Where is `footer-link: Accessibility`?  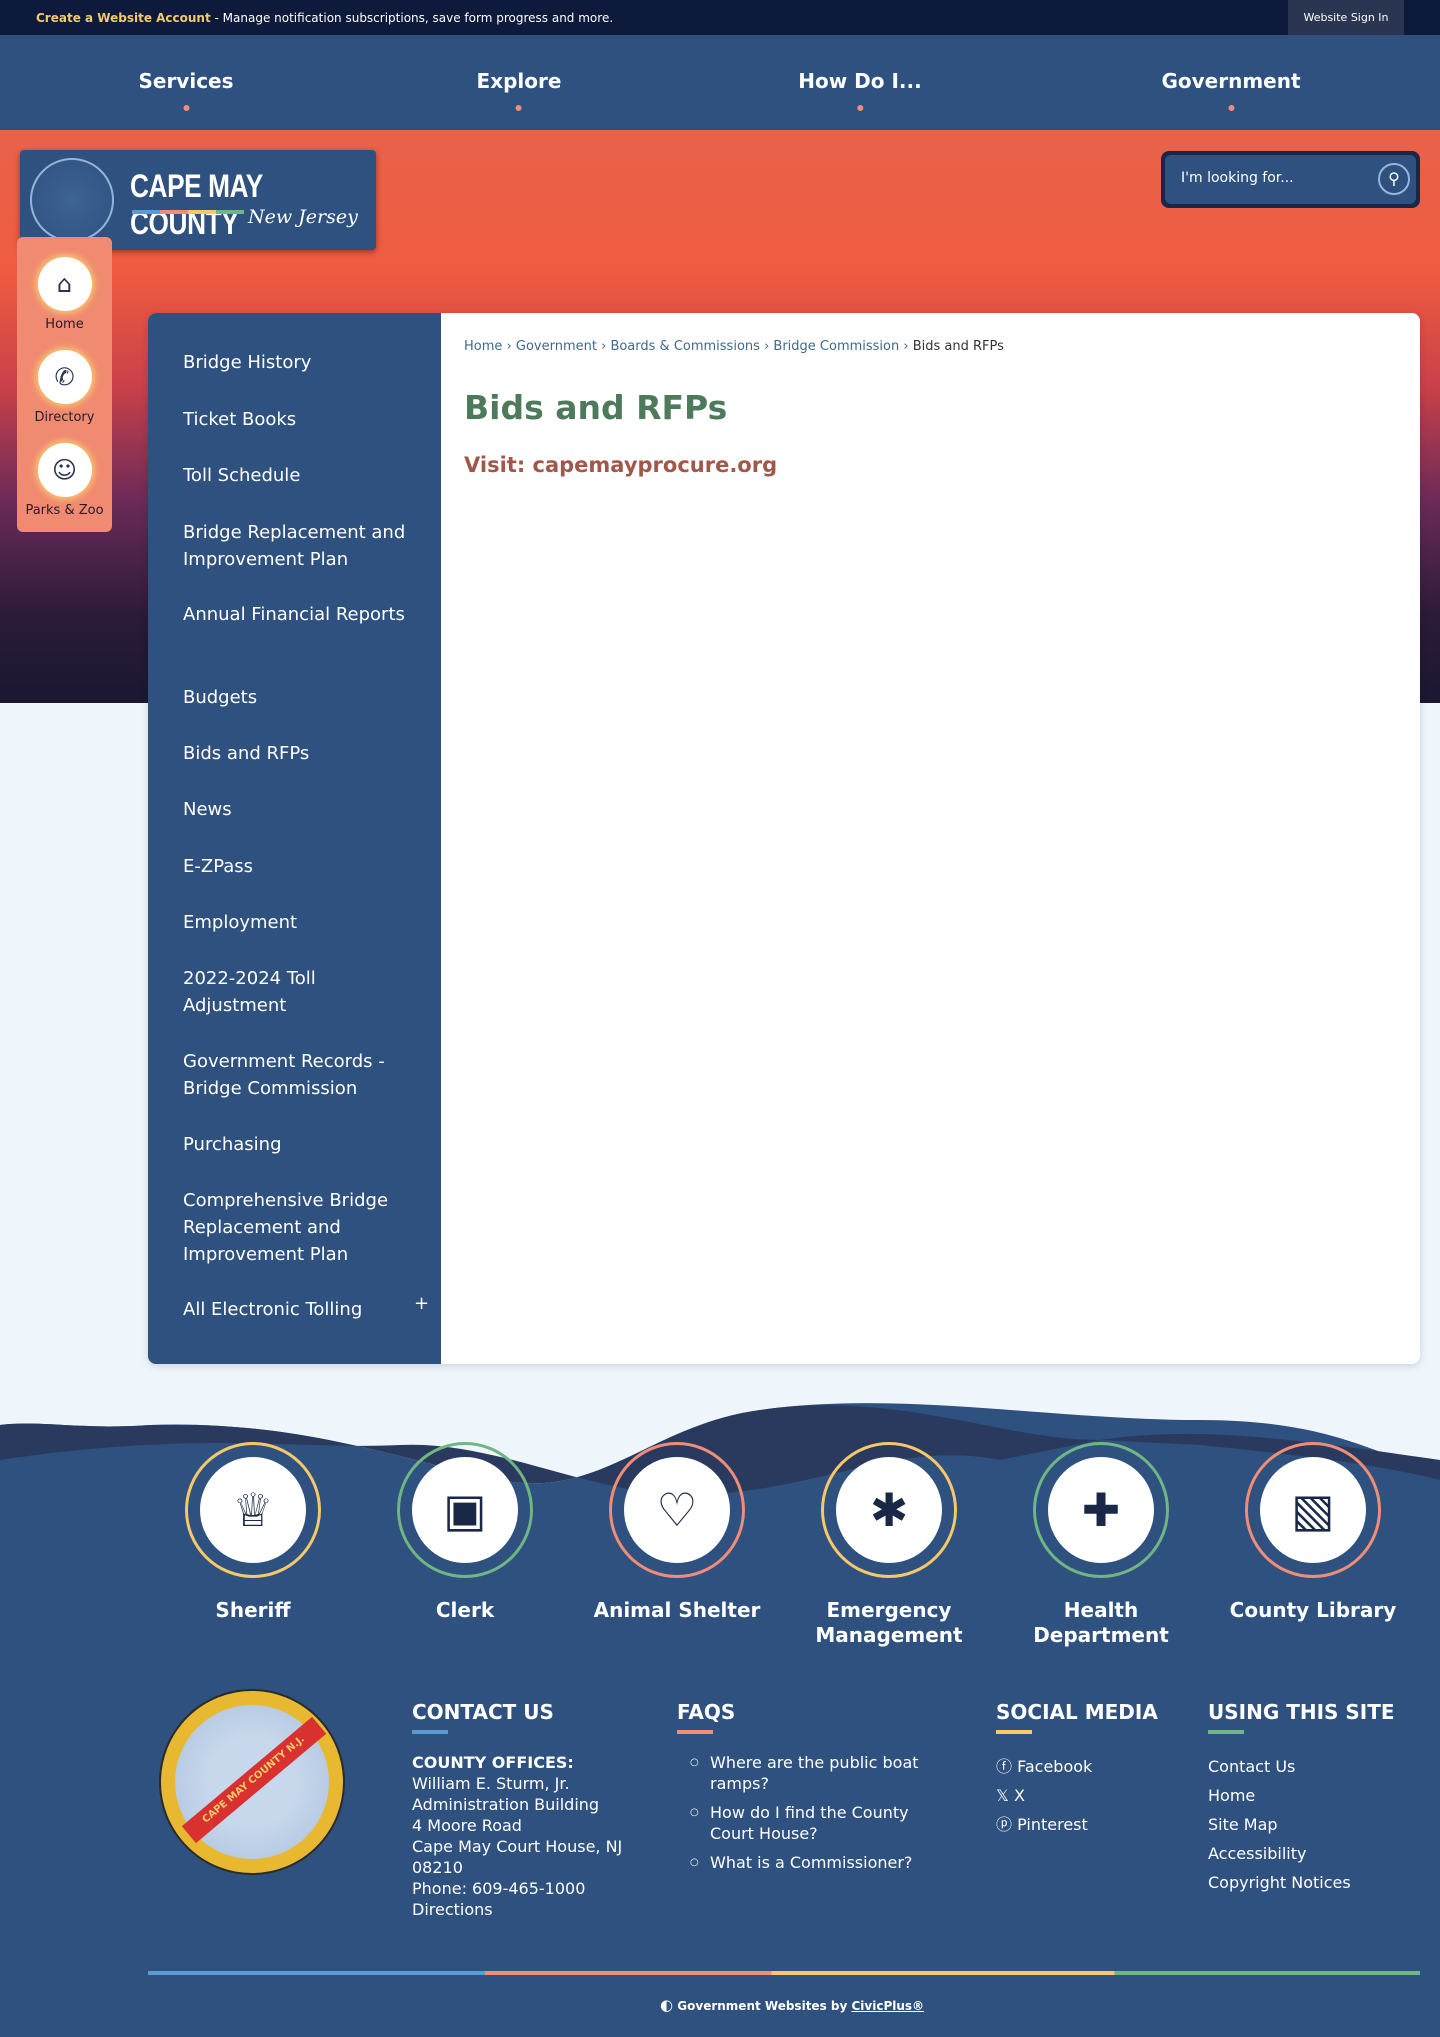 footer-link: Accessibility is located at coordinates (1279, 1853).